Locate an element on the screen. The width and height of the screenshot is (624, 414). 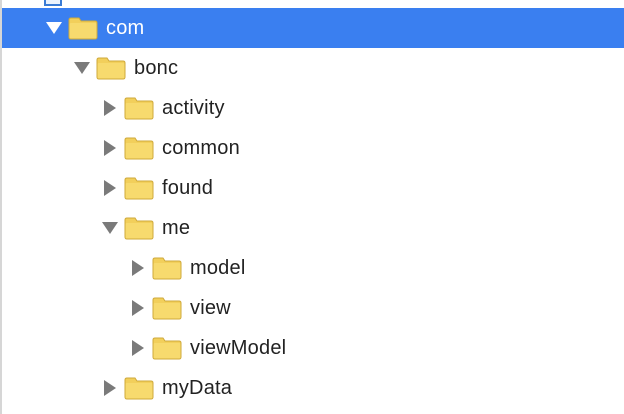
tree-item-bonc: bonc is located at coordinates (313, 68).